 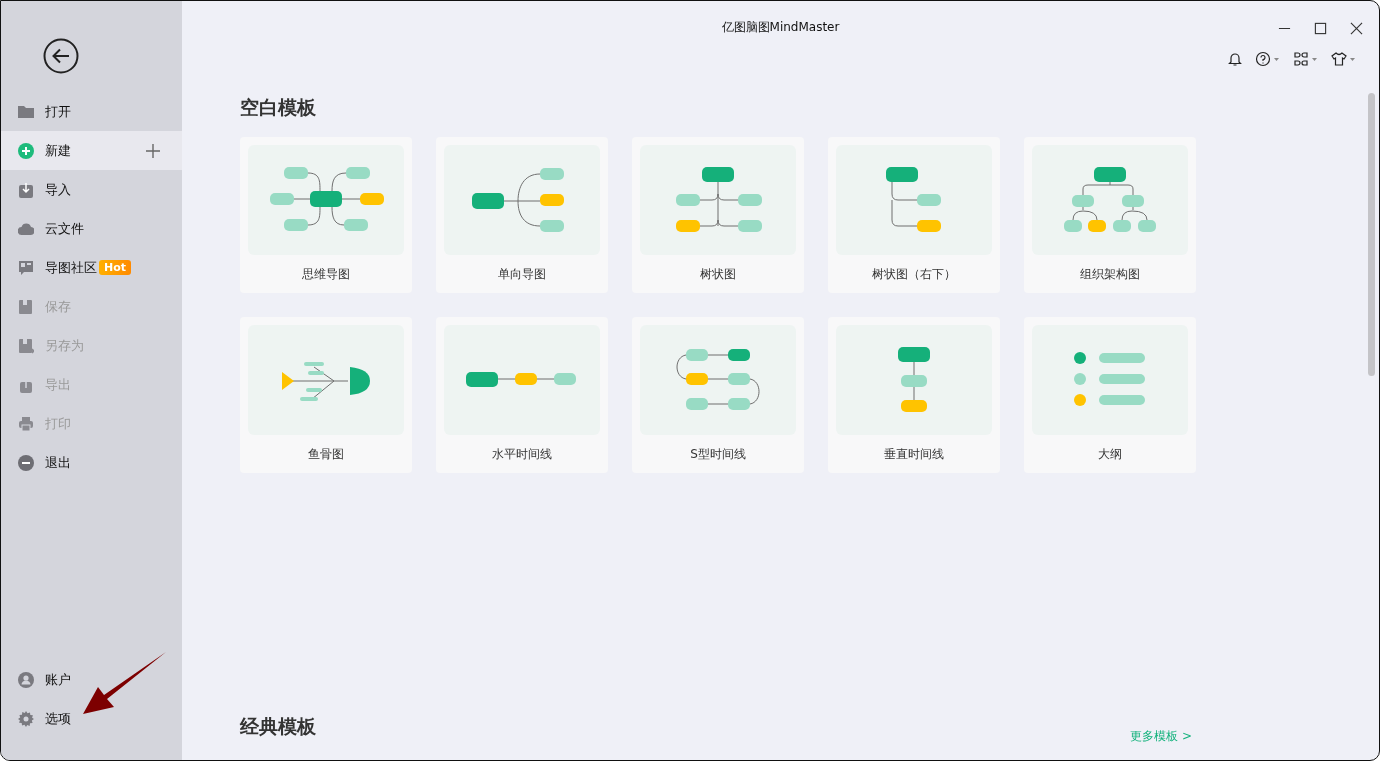 What do you see at coordinates (522, 395) in the screenshot?
I see `template-card: 水平时间线` at bounding box center [522, 395].